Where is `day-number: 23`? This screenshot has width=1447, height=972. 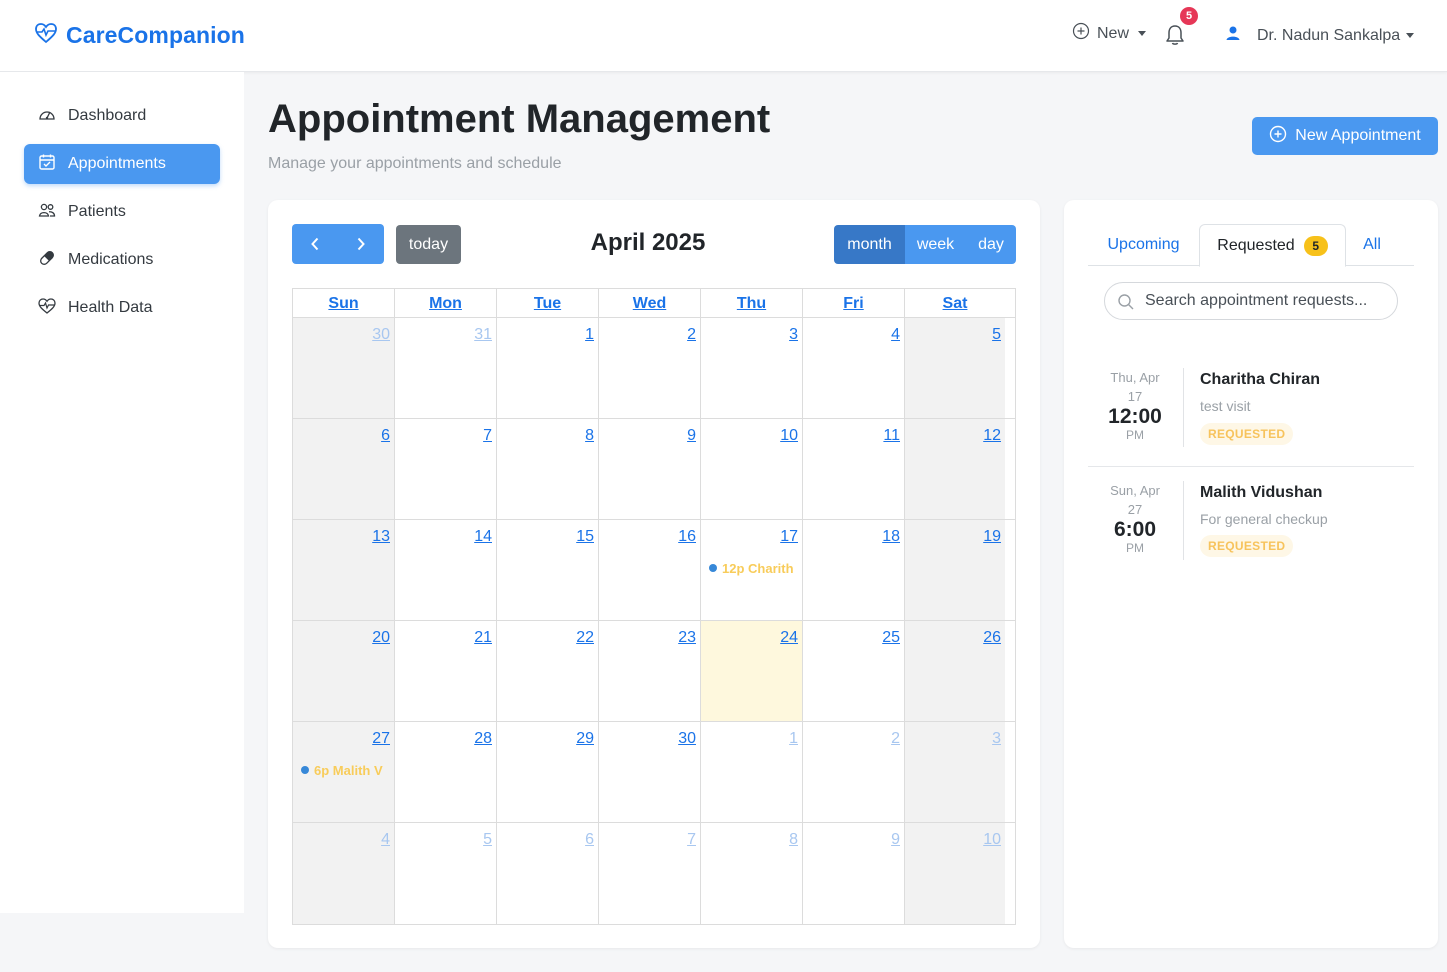 day-number: 23 is located at coordinates (687, 638).